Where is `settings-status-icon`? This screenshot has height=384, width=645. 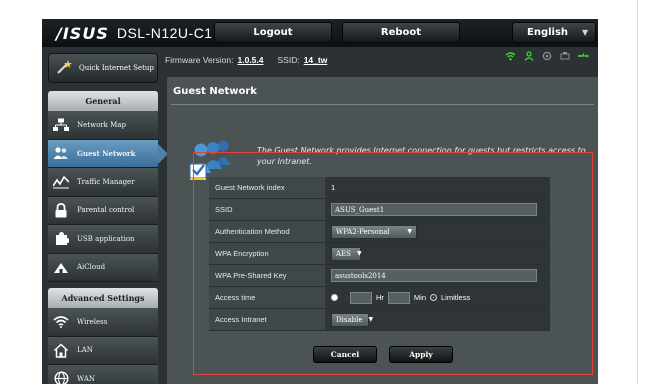 settings-status-icon is located at coordinates (547, 56).